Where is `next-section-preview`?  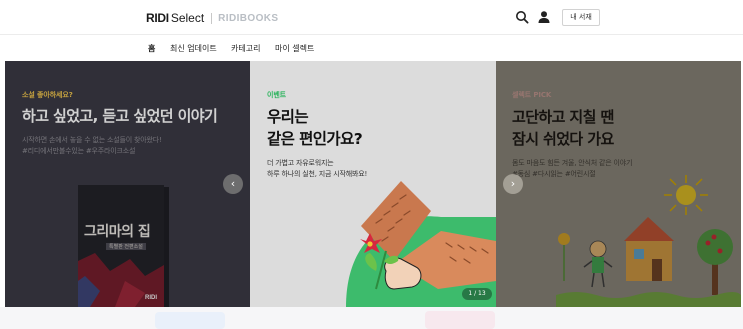
next-section-preview is located at coordinates (371, 318).